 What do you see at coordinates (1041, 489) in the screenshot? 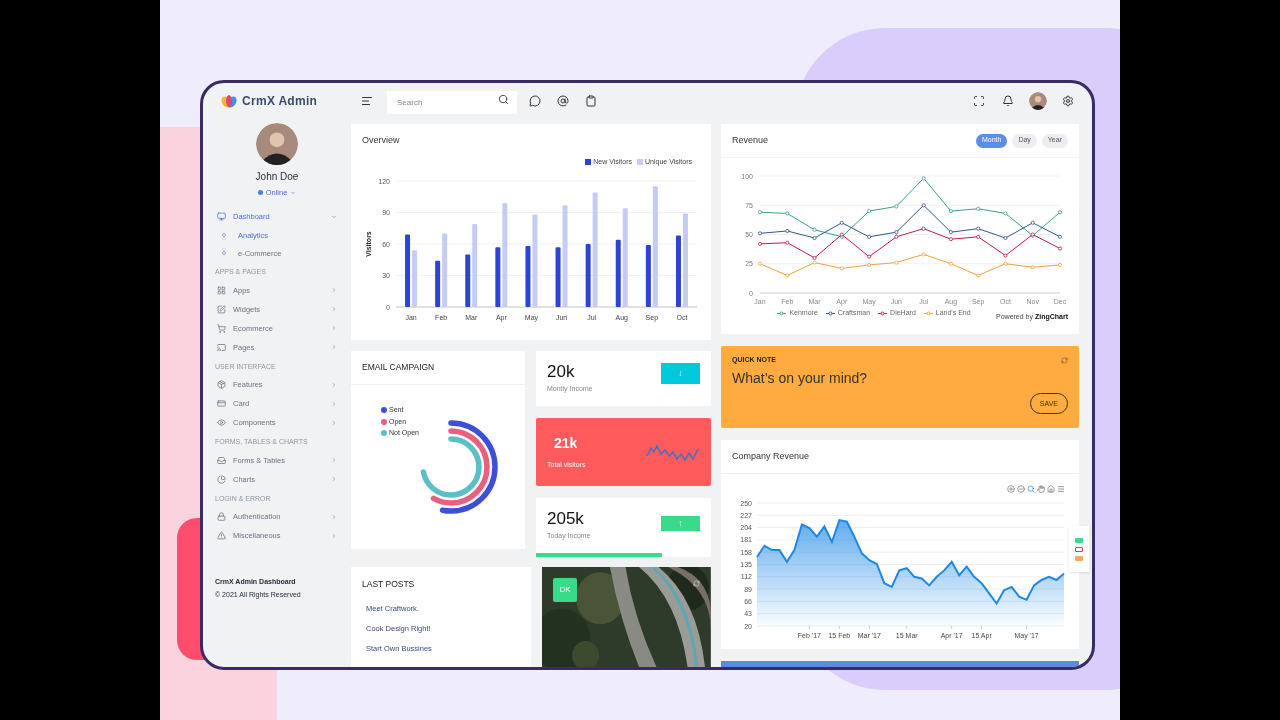
I see `hand-icon` at bounding box center [1041, 489].